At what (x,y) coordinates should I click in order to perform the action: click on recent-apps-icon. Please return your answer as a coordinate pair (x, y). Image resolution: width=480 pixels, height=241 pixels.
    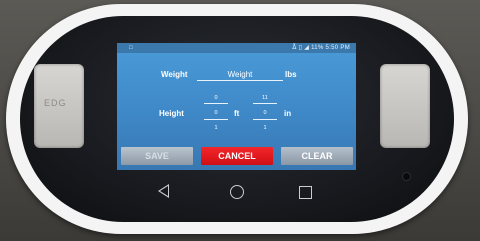
    Looking at the image, I should click on (305, 192).